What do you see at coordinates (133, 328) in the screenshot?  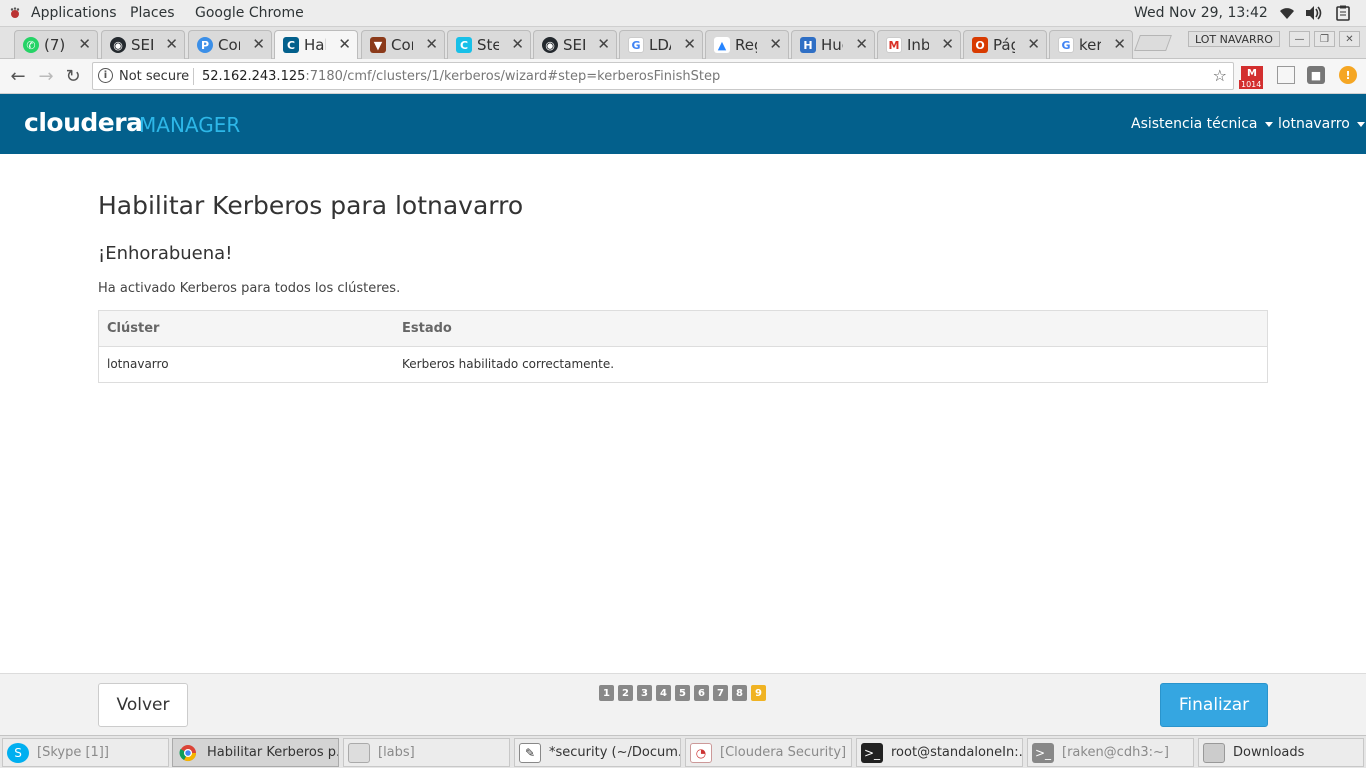 I see `column-header-cluster: Clúster` at bounding box center [133, 328].